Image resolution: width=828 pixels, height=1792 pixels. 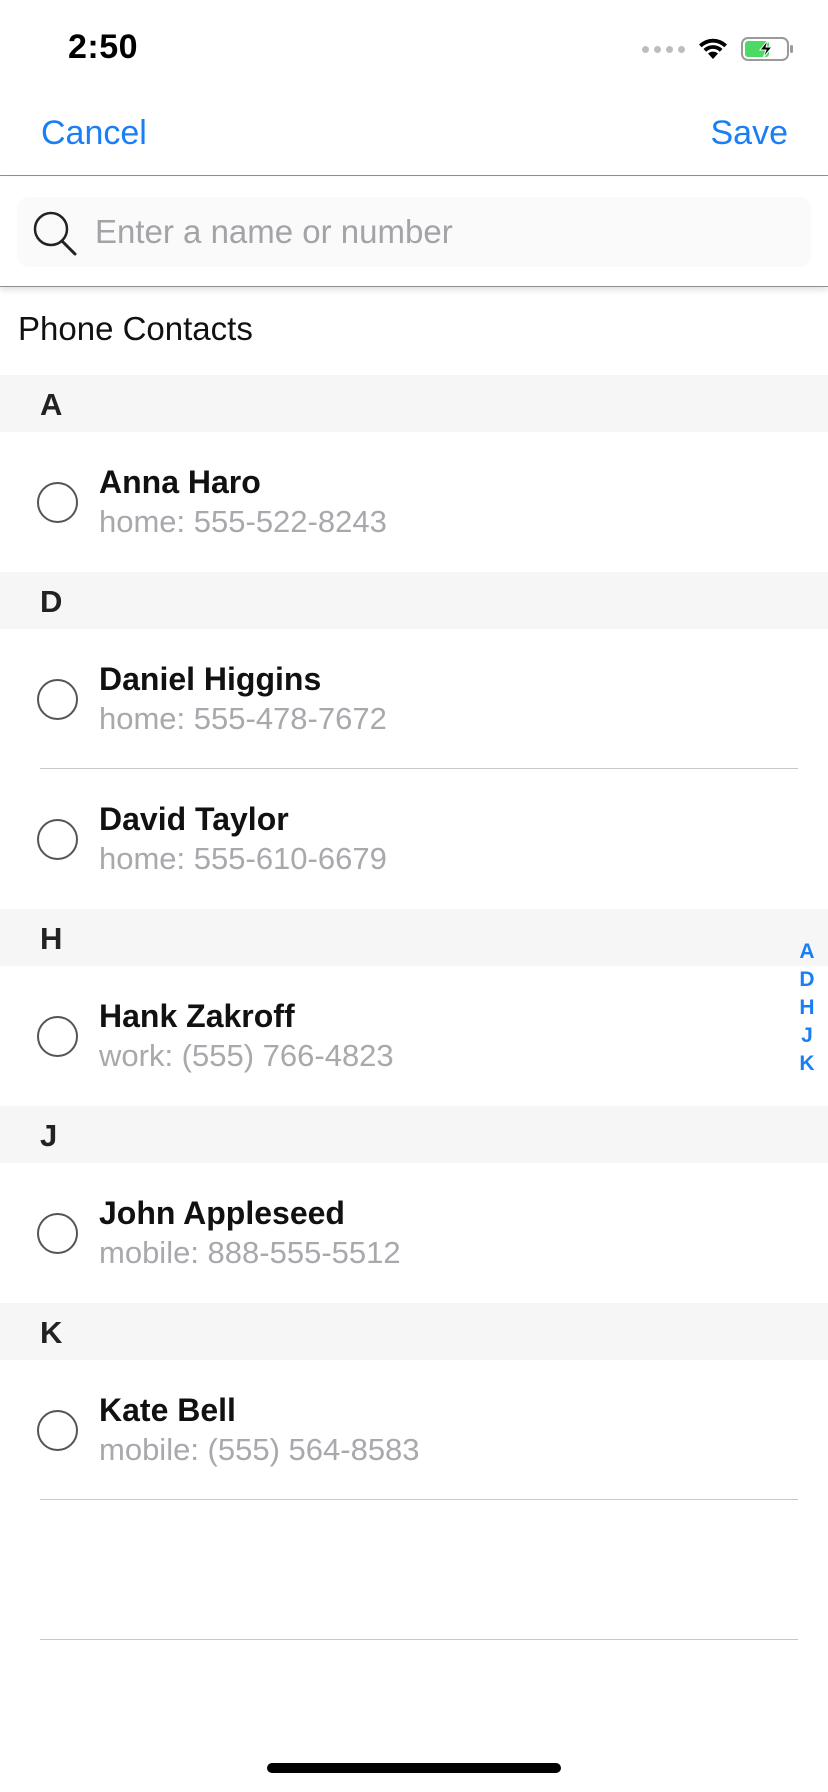 I want to click on section-letter: D, so click(x=51, y=601).